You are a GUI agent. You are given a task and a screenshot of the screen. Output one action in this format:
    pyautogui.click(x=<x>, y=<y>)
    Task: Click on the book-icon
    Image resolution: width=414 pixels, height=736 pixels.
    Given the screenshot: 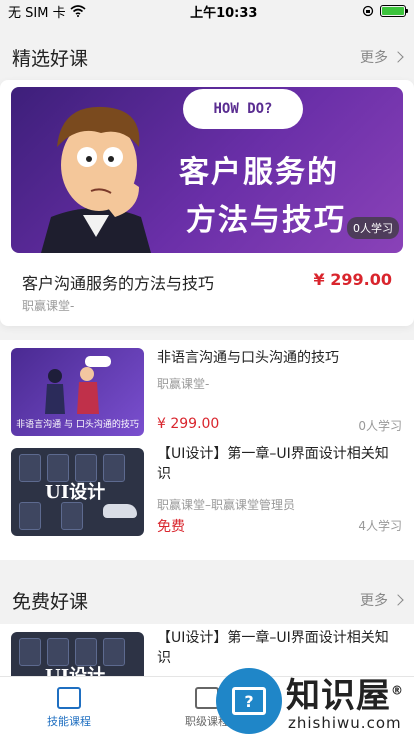 What is the action you would take?
    pyautogui.click(x=69, y=698)
    